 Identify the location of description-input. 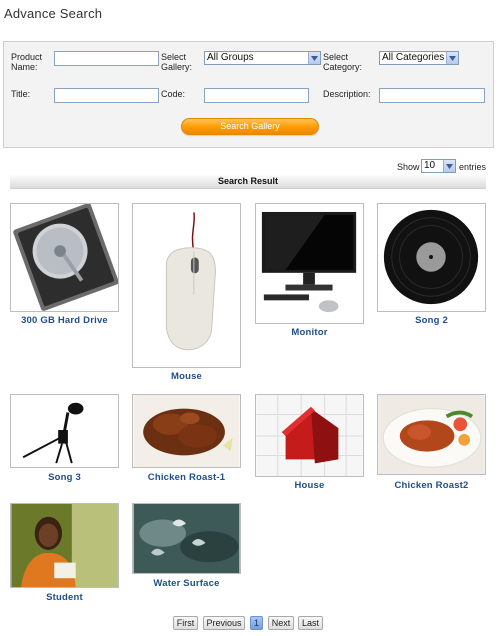
(432, 95).